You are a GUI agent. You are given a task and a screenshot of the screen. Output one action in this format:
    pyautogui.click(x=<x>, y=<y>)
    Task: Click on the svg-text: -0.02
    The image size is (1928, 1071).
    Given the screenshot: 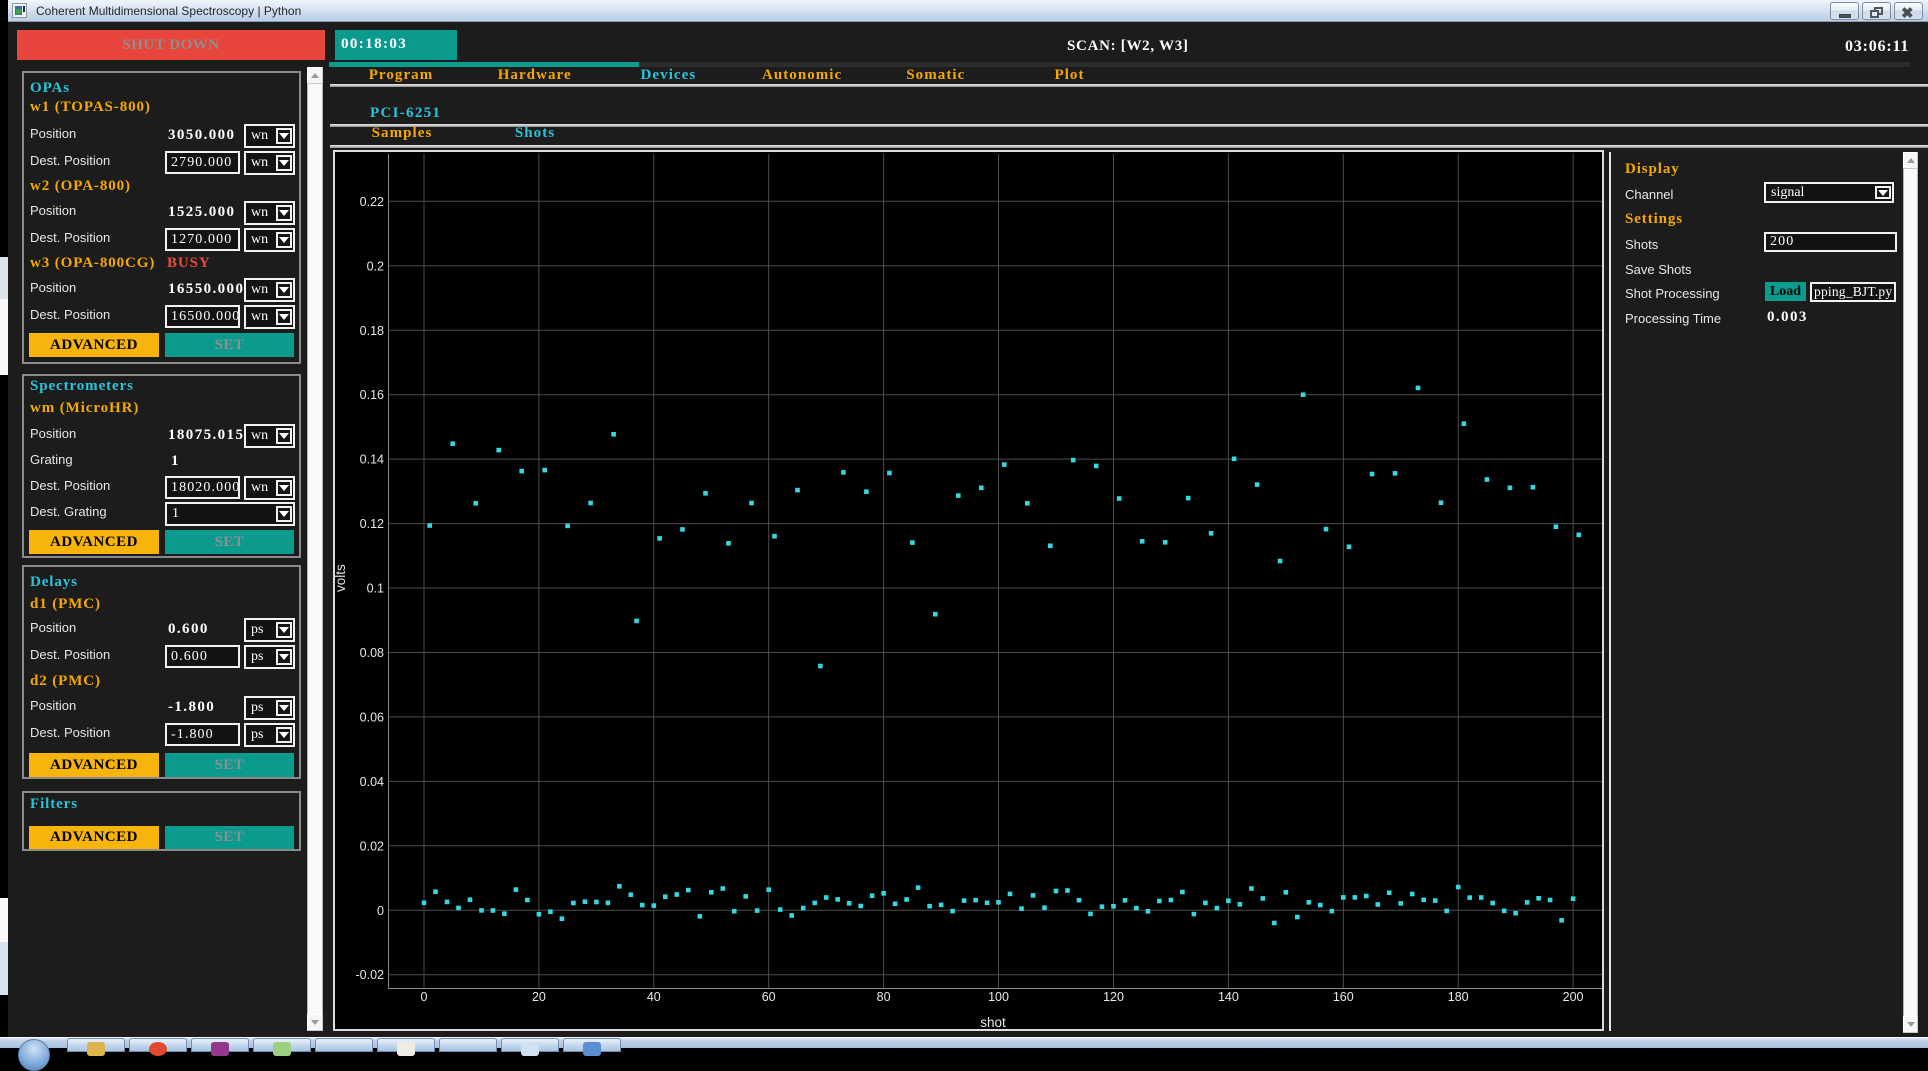 What is the action you would take?
    pyautogui.click(x=370, y=975)
    